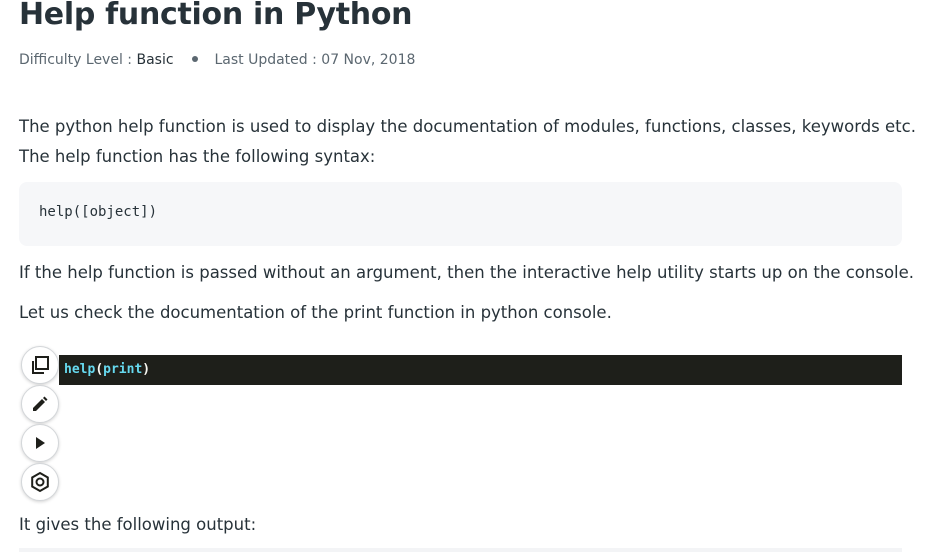 The height and width of the screenshot is (552, 942). I want to click on settings-button, so click(40, 482).